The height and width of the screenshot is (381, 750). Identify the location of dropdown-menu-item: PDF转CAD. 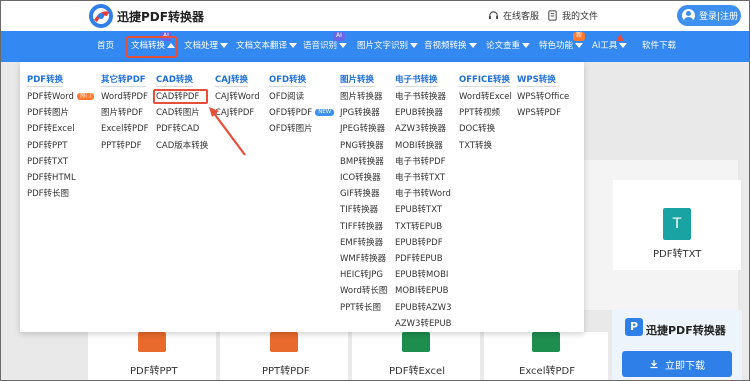
(177, 129).